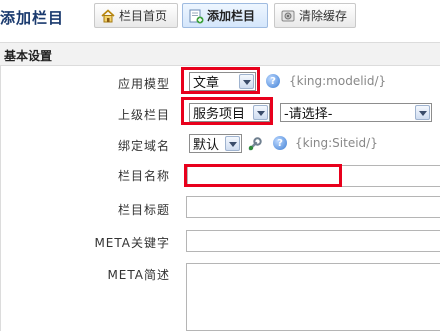 The image size is (440, 331). Describe the element at coordinates (132, 243) in the screenshot. I see `meta-keywords-label: META关键字` at that location.